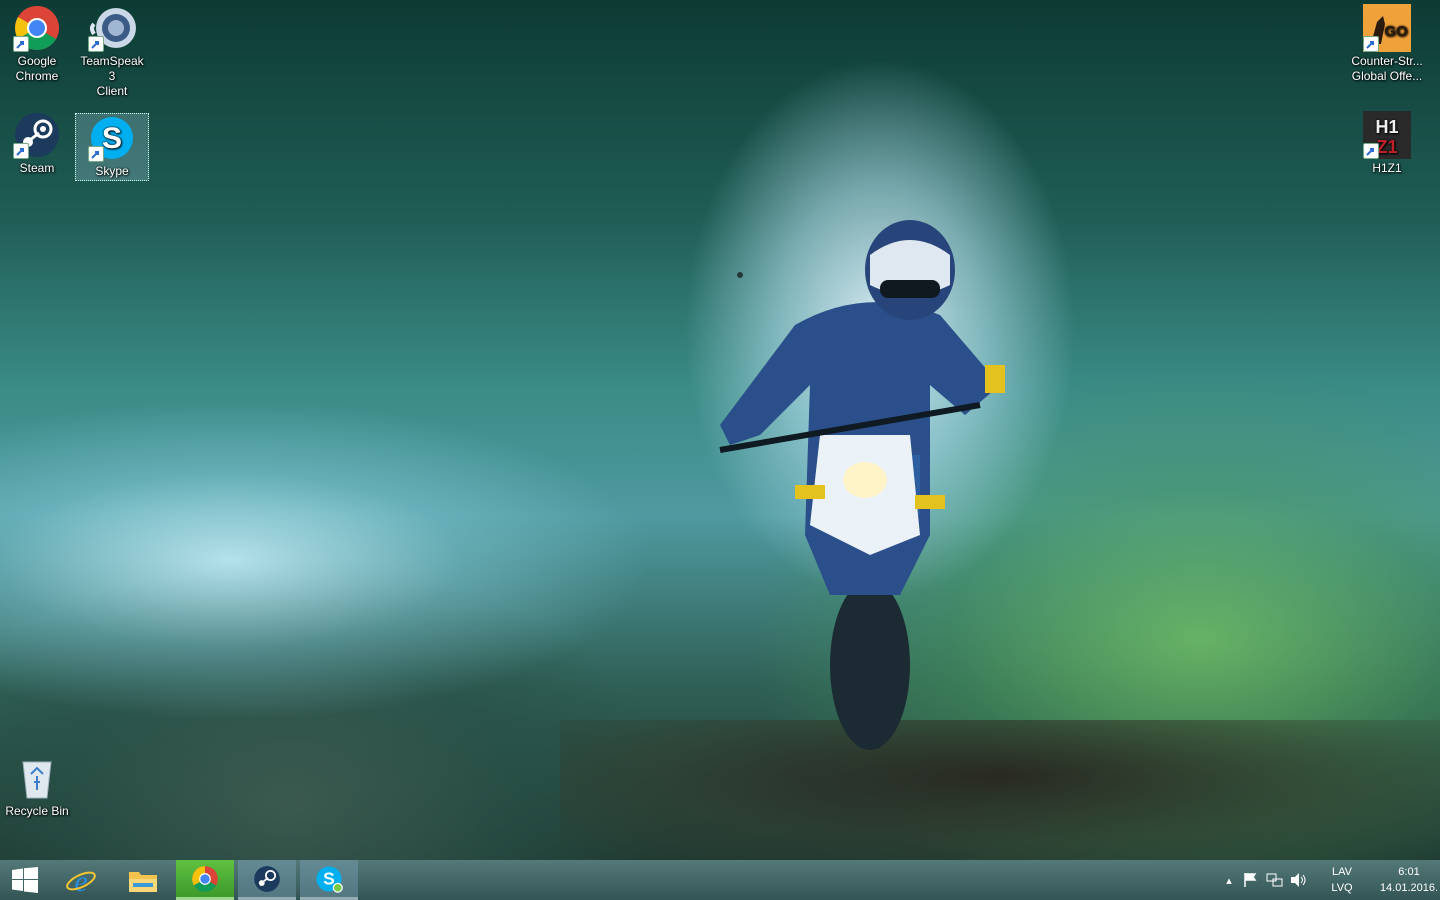 This screenshot has width=1440, height=900. I want to click on internet-explorer-icon: e, so click(81, 880).